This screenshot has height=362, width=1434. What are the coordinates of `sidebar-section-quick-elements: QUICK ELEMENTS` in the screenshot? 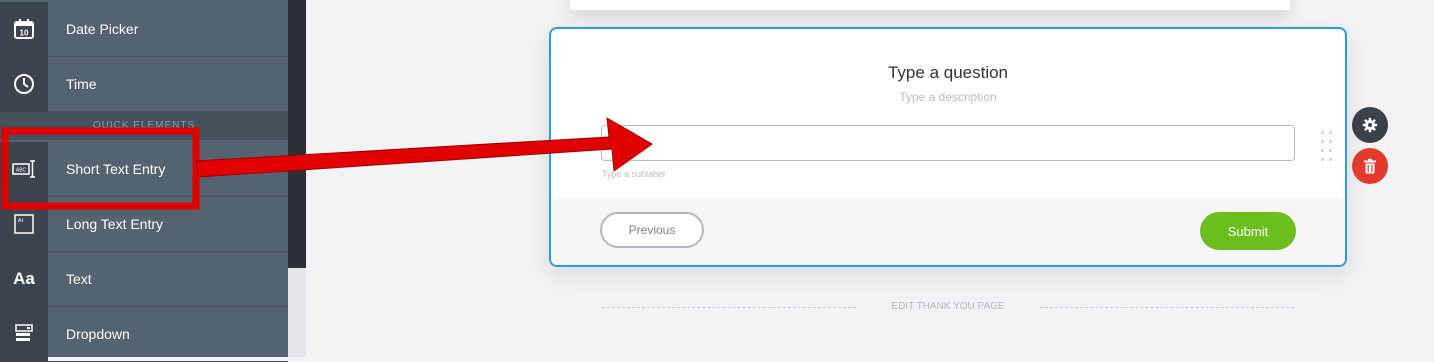 It's located at (144, 126).